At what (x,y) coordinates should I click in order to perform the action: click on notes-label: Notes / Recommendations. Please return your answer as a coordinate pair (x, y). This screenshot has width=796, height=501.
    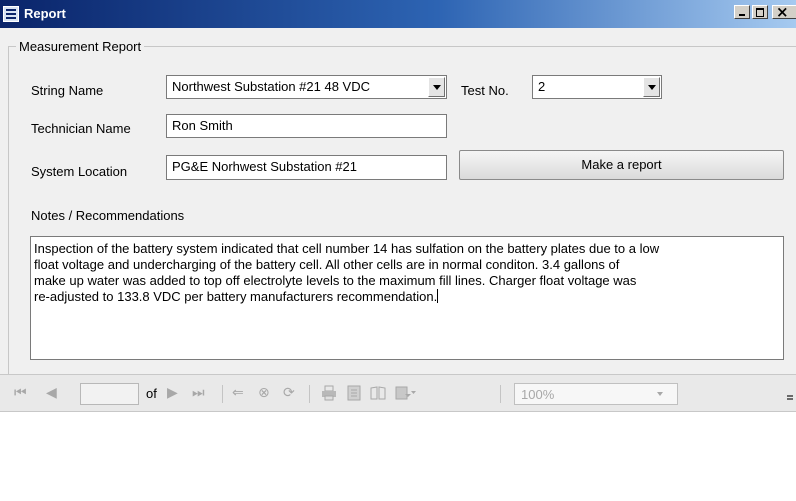
    Looking at the image, I should click on (108, 215).